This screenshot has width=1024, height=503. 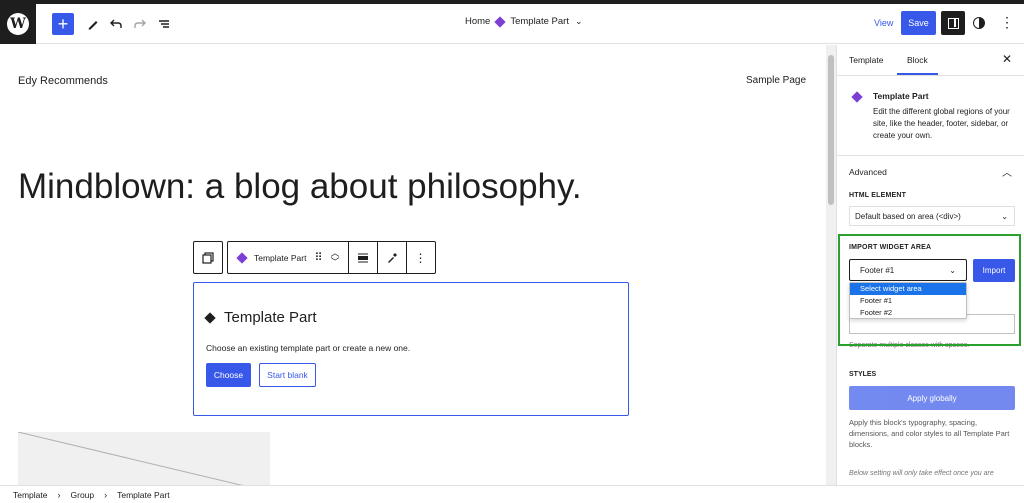 What do you see at coordinates (512, 494) in the screenshot?
I see `block-breadcrumb-bar: Template › Group › Template Part` at bounding box center [512, 494].